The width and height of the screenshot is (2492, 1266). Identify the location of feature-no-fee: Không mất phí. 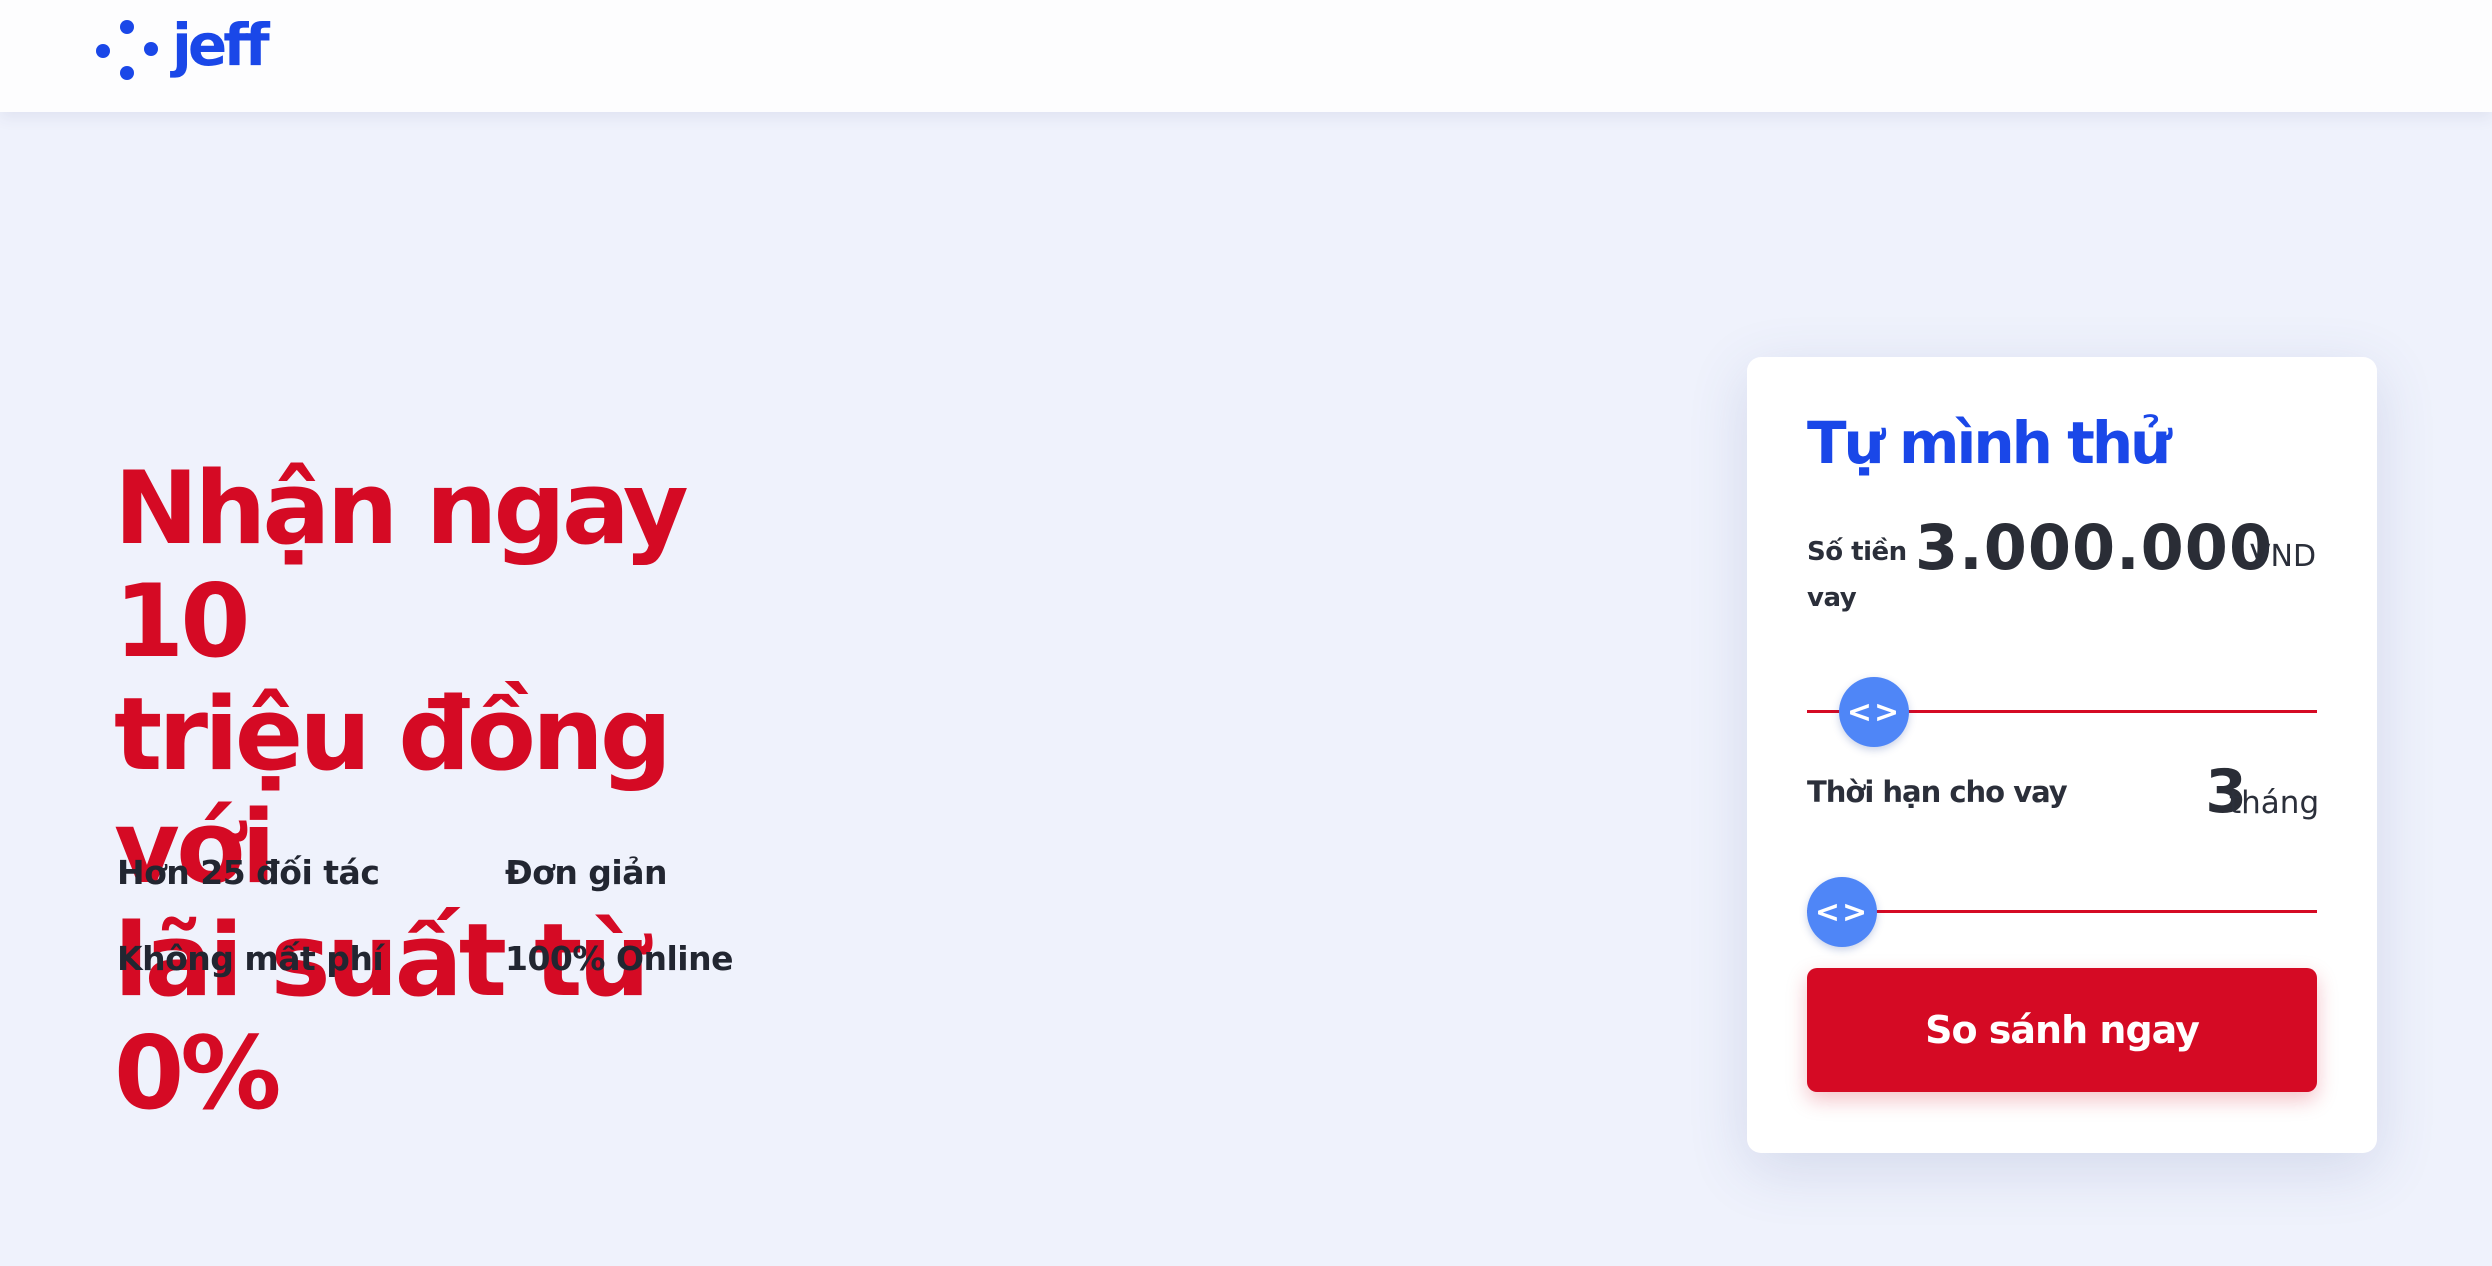
(250, 958).